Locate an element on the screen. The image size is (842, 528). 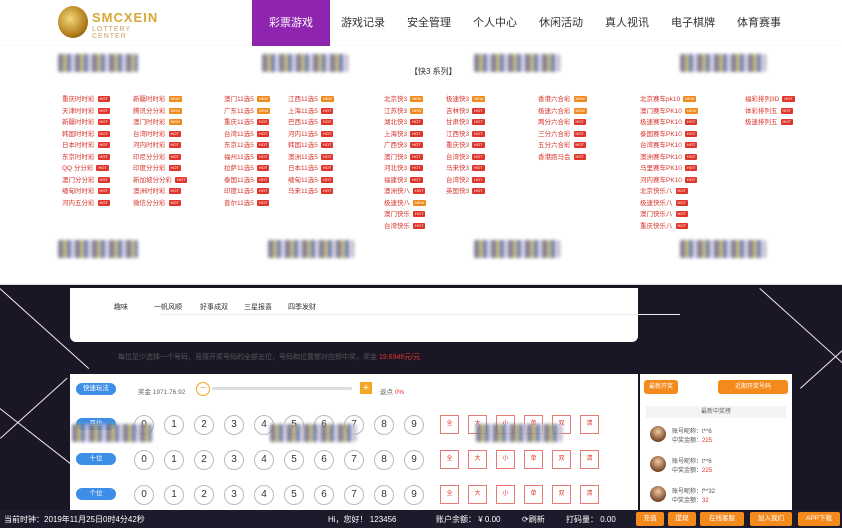
lottery-link: 印尼分分彩 HOT is located at coordinates (160, 158).